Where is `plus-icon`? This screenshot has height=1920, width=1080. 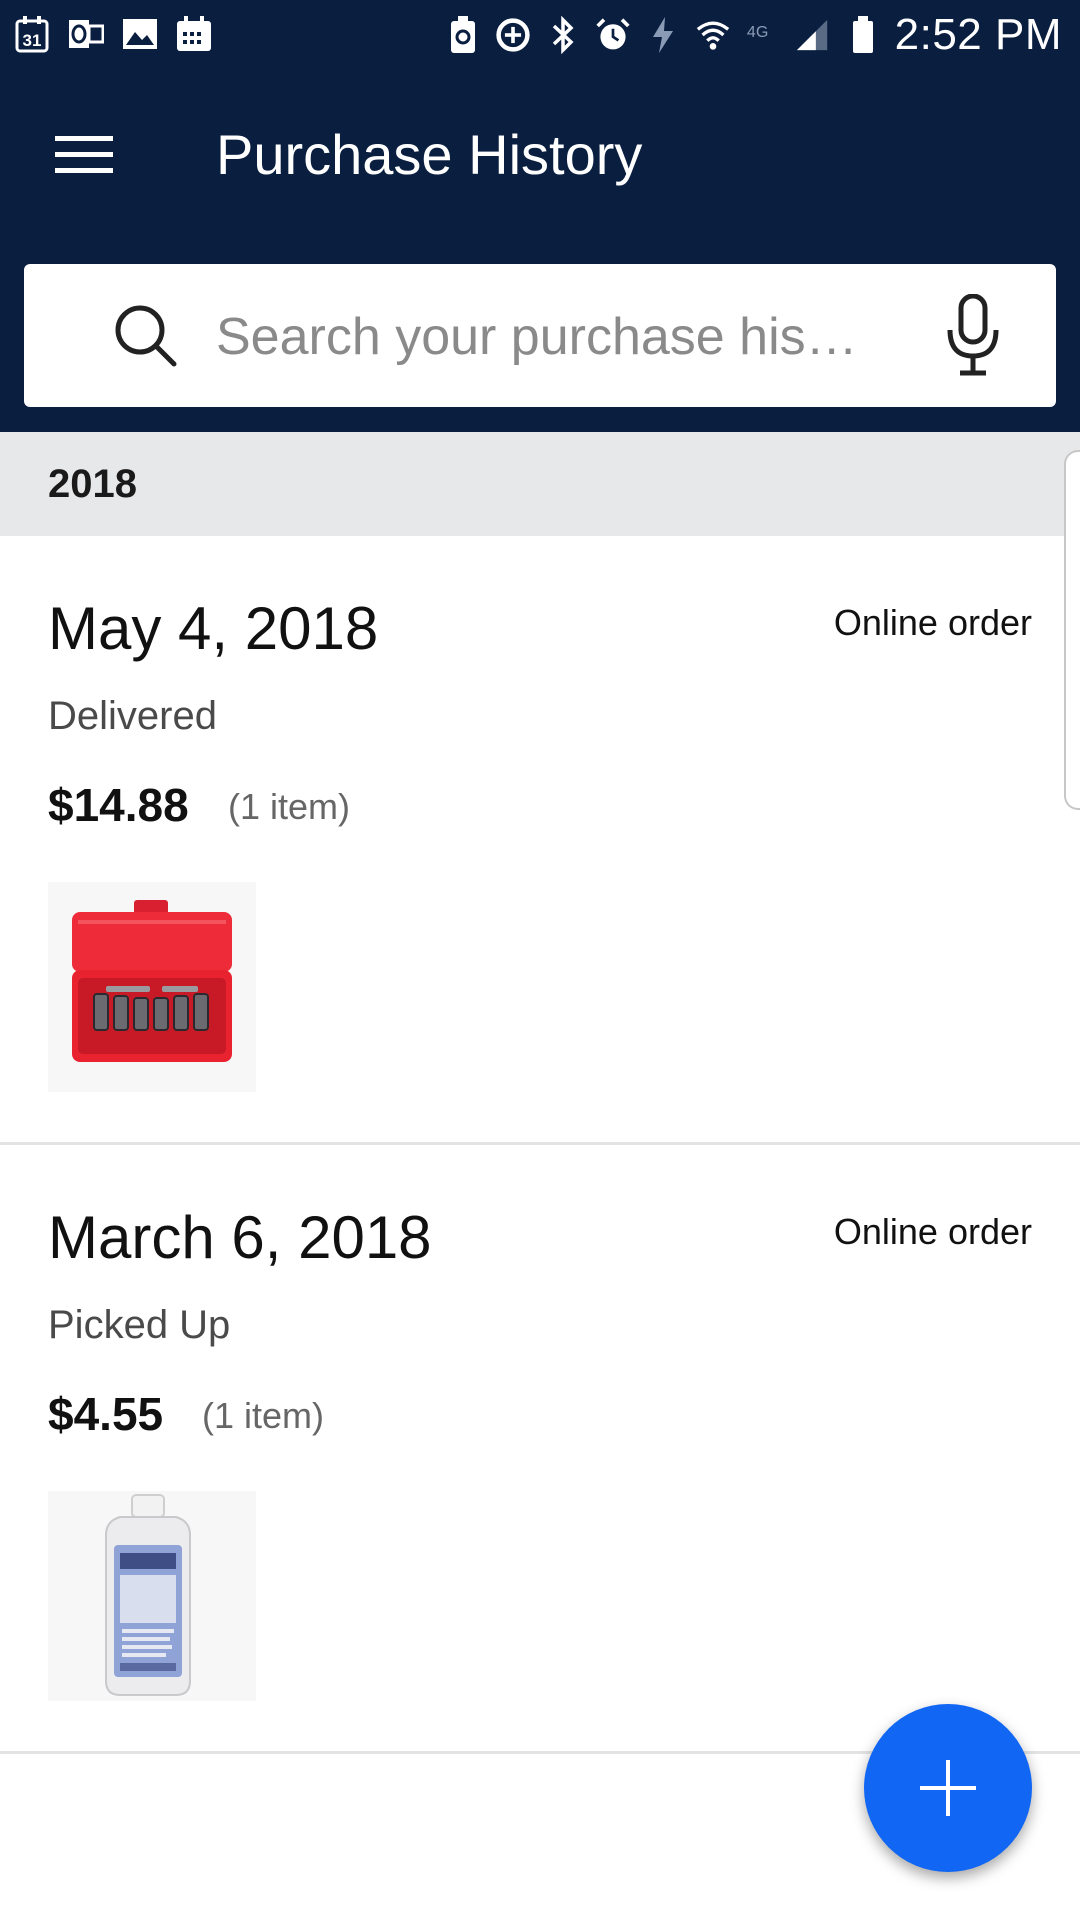 plus-icon is located at coordinates (948, 1788).